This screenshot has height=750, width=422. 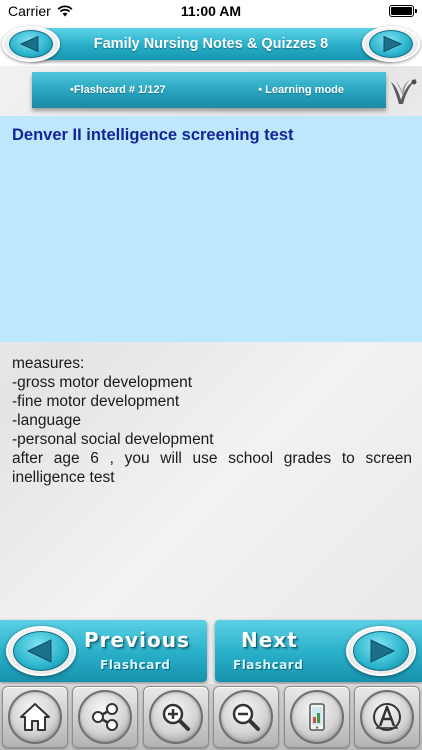 I want to click on zoom-out-button, so click(x=246, y=717).